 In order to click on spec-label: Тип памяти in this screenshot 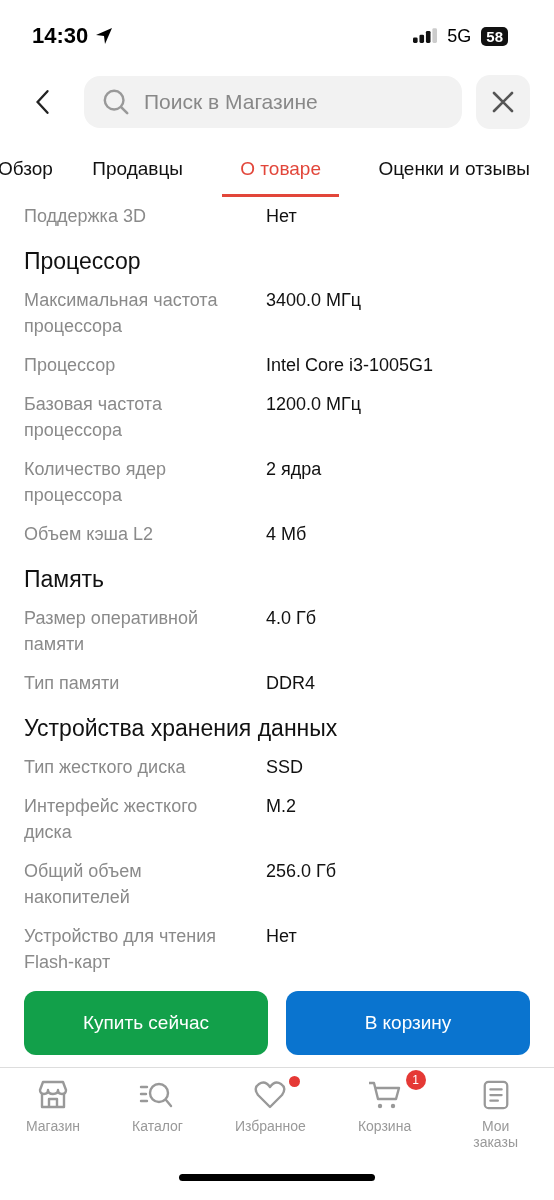, I will do `click(72, 683)`.